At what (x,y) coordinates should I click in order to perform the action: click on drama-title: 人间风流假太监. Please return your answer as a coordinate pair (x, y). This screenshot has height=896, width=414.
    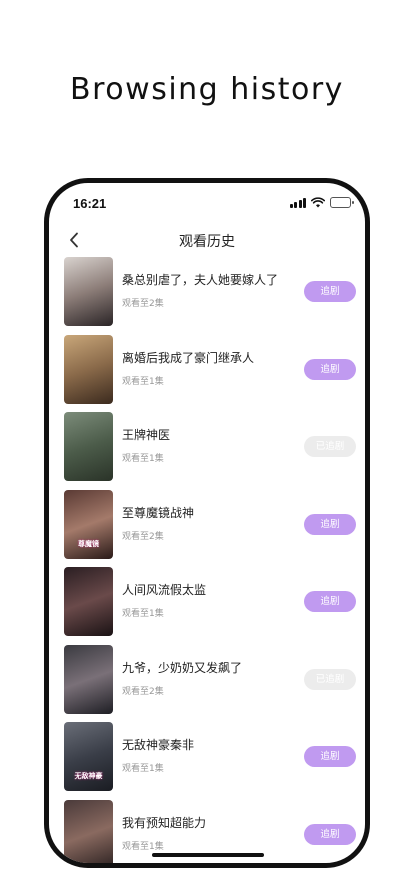
    Looking at the image, I should click on (164, 589).